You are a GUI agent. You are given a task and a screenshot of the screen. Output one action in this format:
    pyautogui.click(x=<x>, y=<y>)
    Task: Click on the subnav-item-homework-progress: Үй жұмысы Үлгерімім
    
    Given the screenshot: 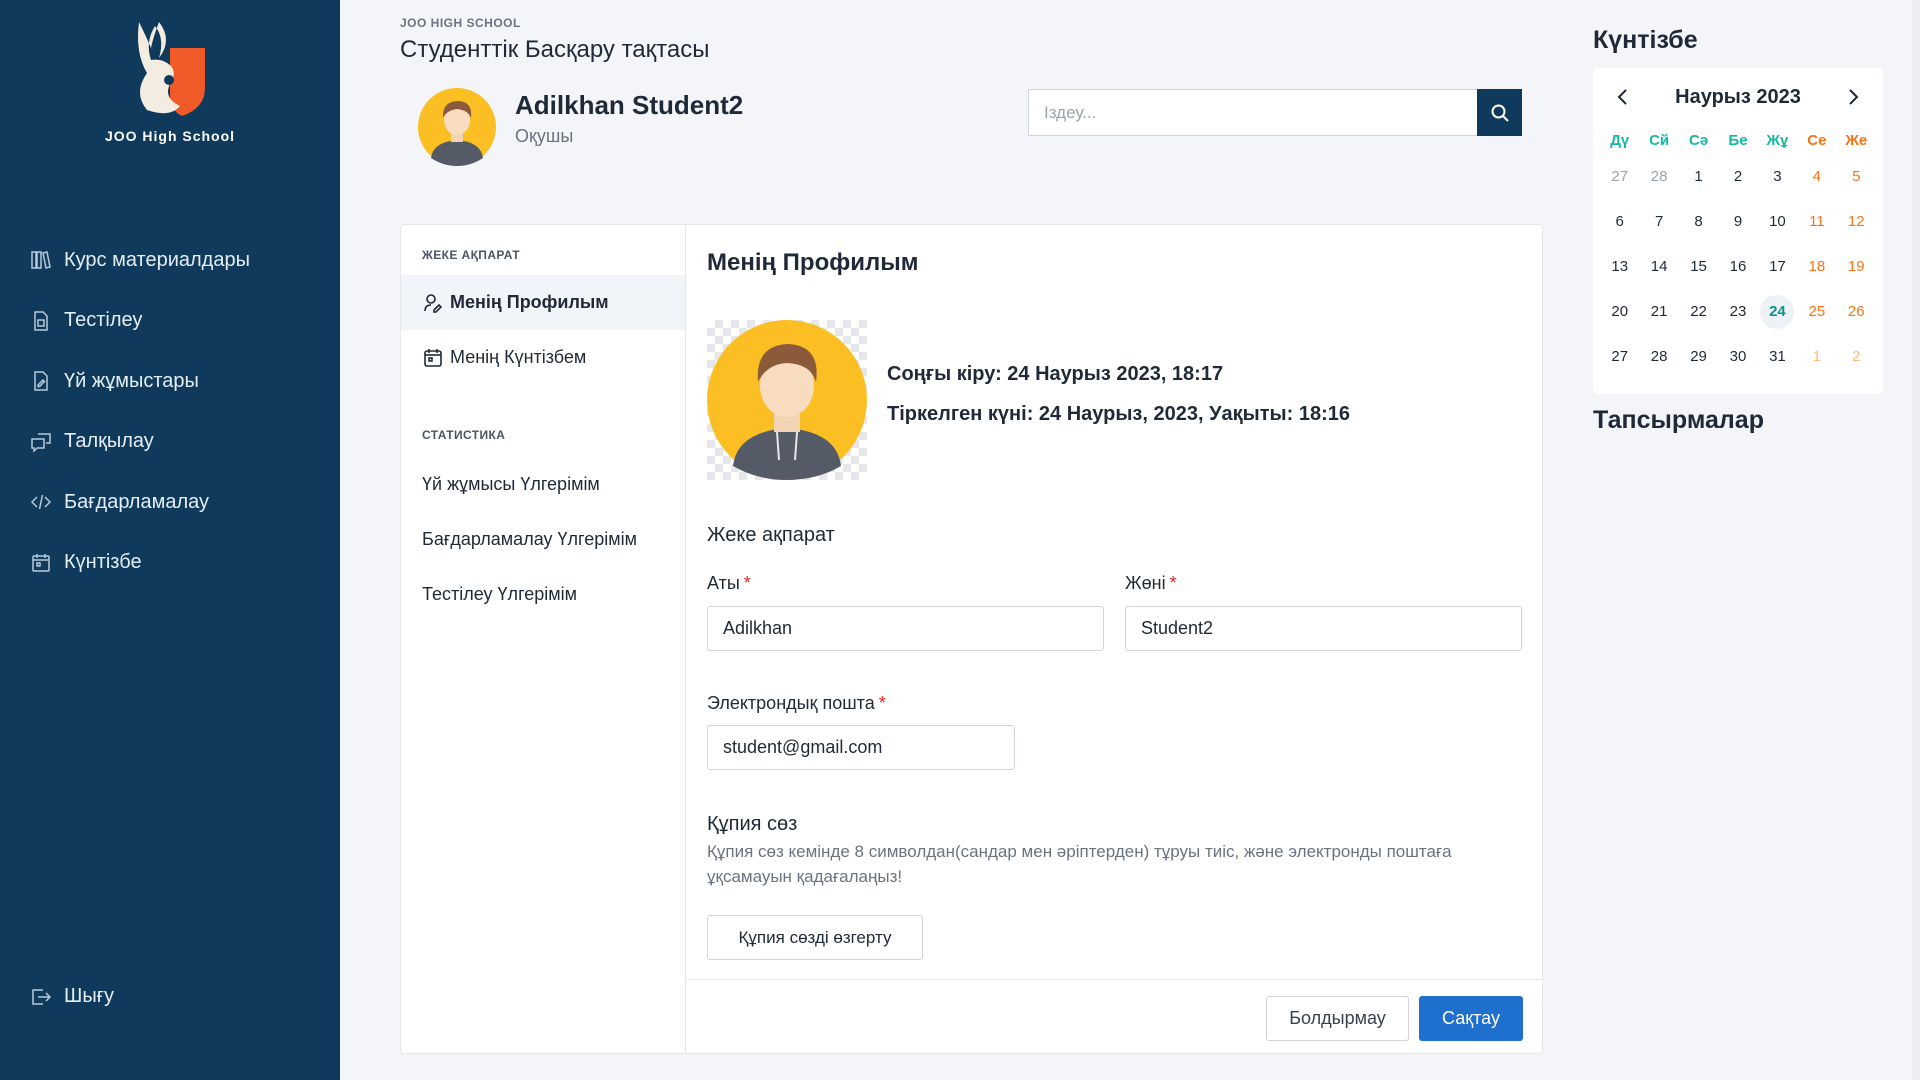 What is the action you would take?
    pyautogui.click(x=543, y=484)
    